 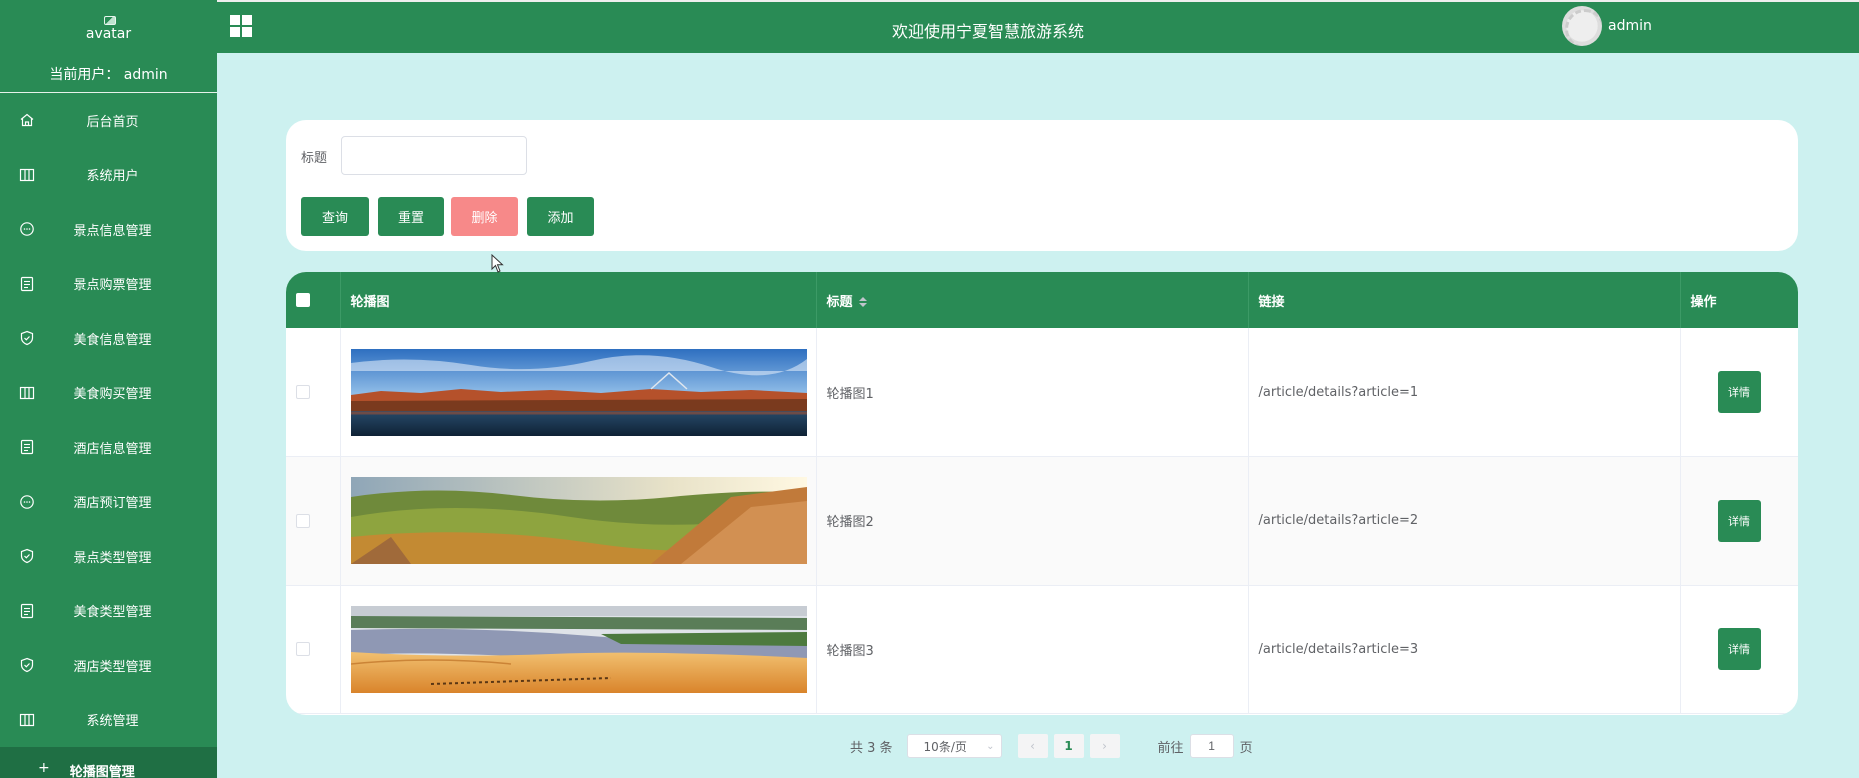 I want to click on goto-label: 前往, so click(x=1170, y=748).